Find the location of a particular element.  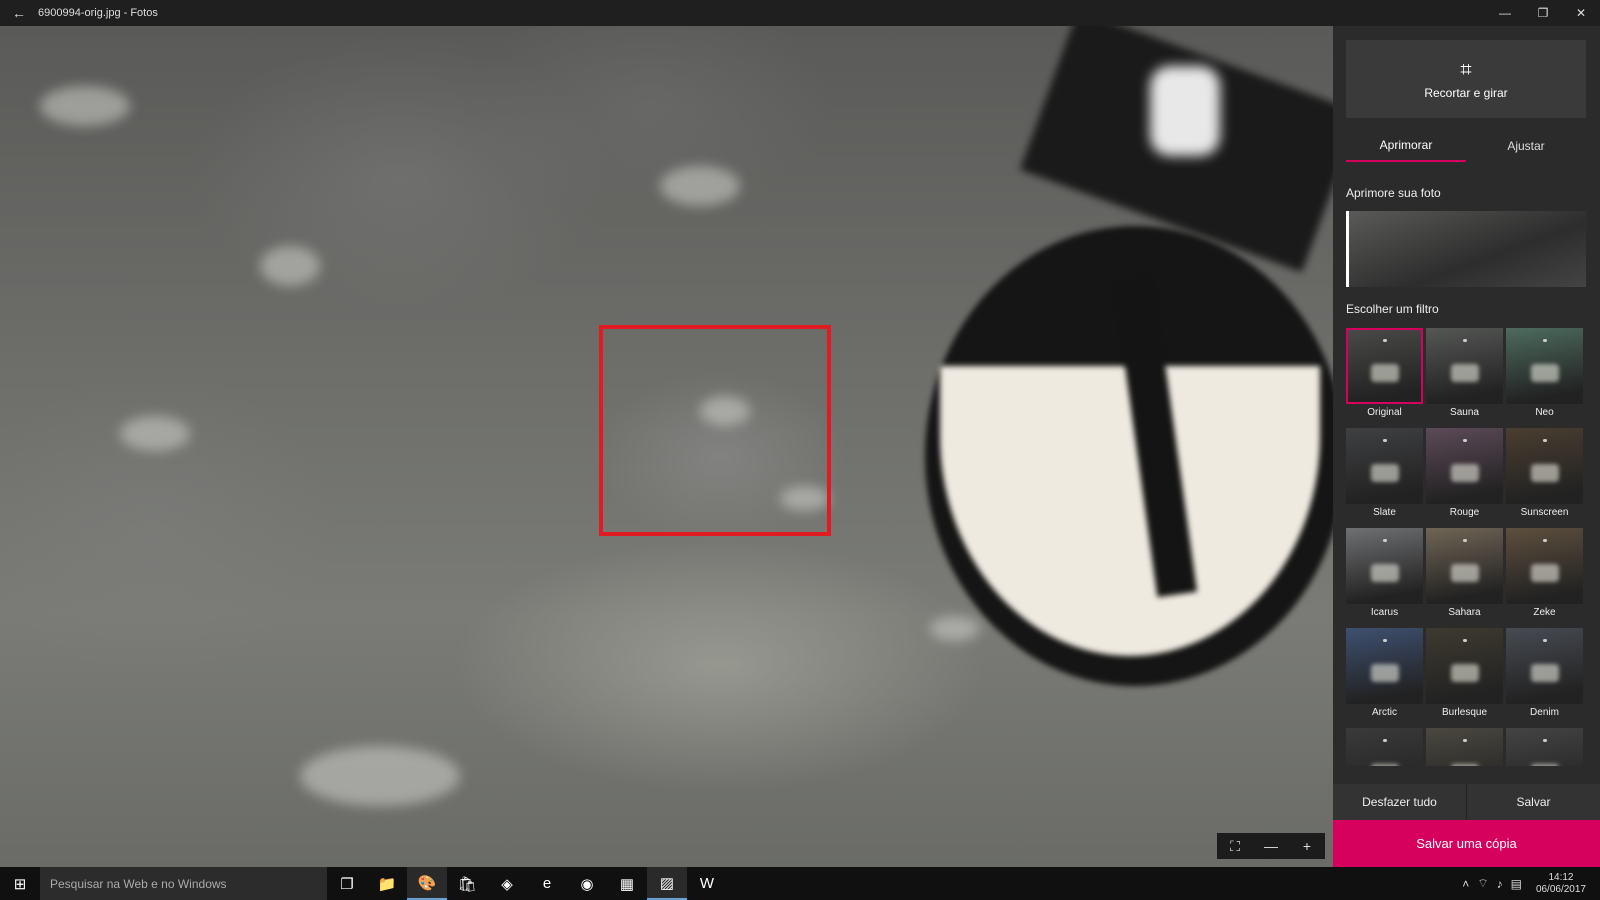

tab-ajustar: Ajustar is located at coordinates (1526, 146).